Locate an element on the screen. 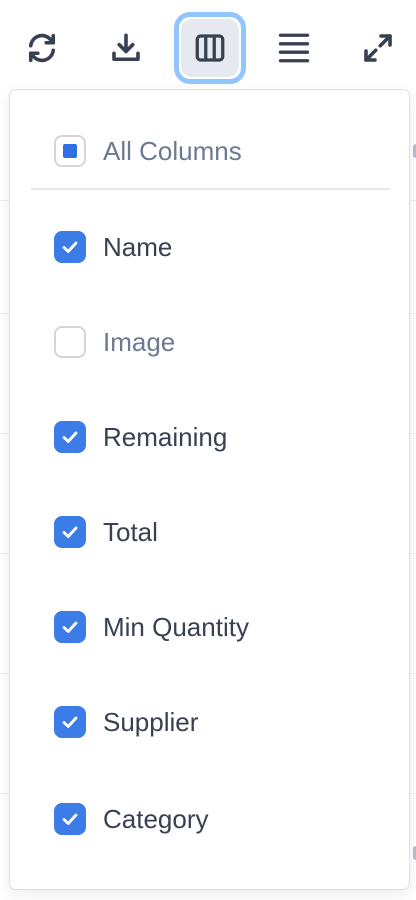 The image size is (416, 900). menu-item-category: Category is located at coordinates (131, 819).